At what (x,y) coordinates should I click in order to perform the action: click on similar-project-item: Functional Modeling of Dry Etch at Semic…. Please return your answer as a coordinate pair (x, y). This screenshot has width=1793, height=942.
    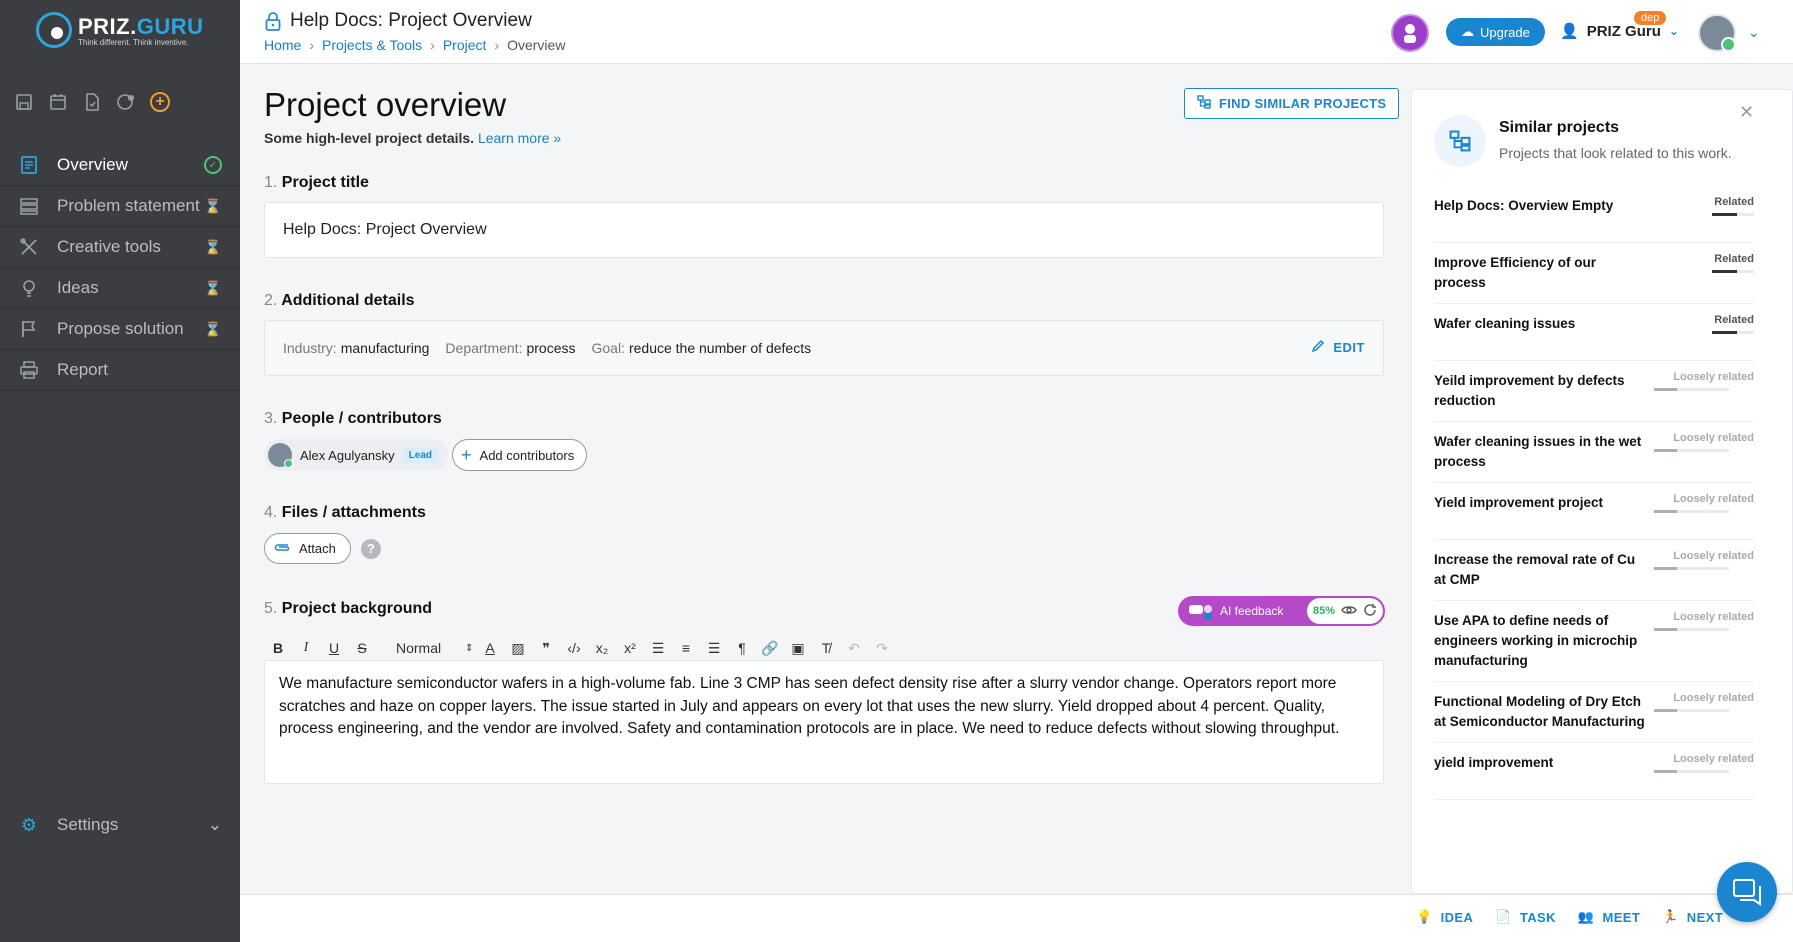
    Looking at the image, I should click on (1594, 712).